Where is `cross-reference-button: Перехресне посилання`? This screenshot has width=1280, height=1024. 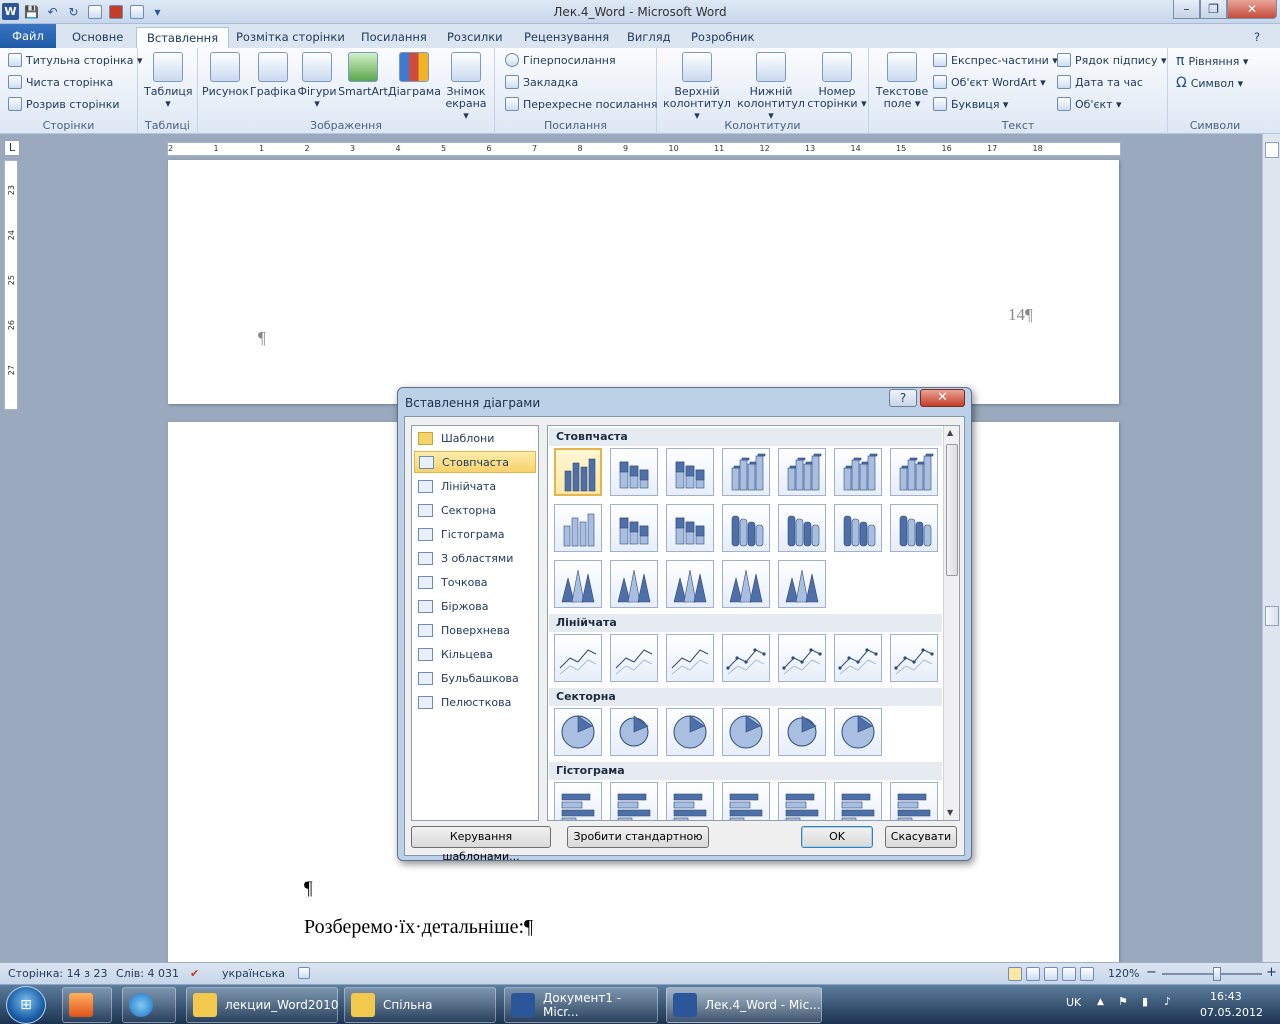 cross-reference-button: Перехресне посилання is located at coordinates (581, 104).